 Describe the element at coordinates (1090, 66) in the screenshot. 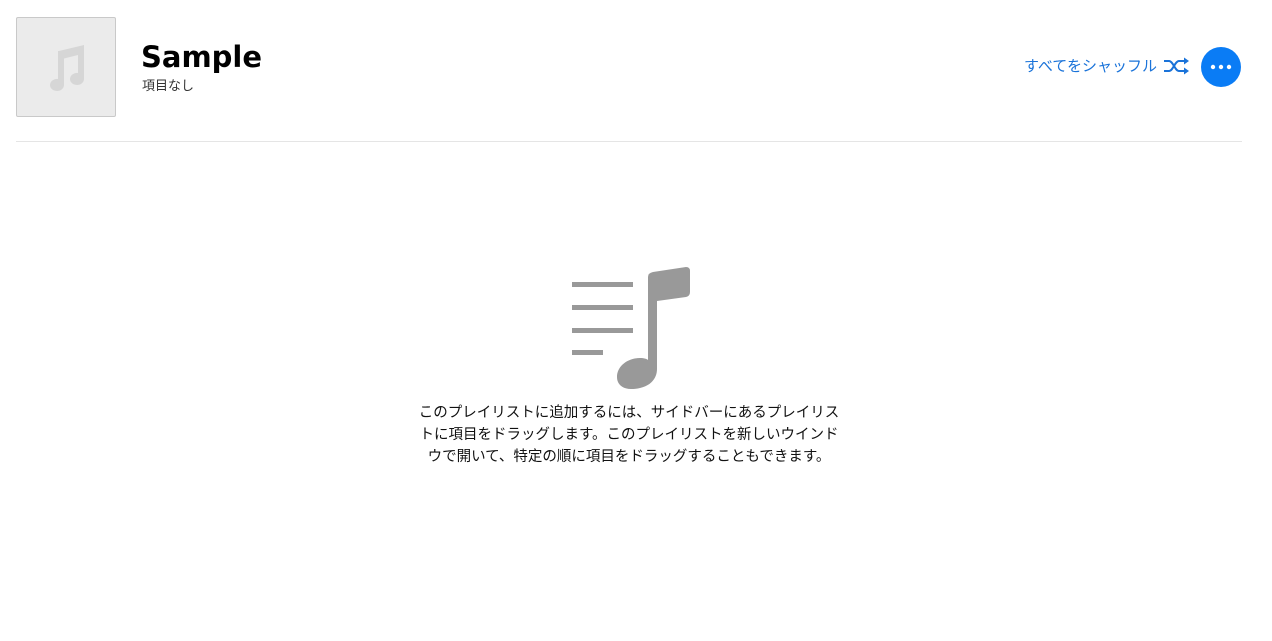

I see `shuffle-all-label: すべてをシャッフル` at that location.